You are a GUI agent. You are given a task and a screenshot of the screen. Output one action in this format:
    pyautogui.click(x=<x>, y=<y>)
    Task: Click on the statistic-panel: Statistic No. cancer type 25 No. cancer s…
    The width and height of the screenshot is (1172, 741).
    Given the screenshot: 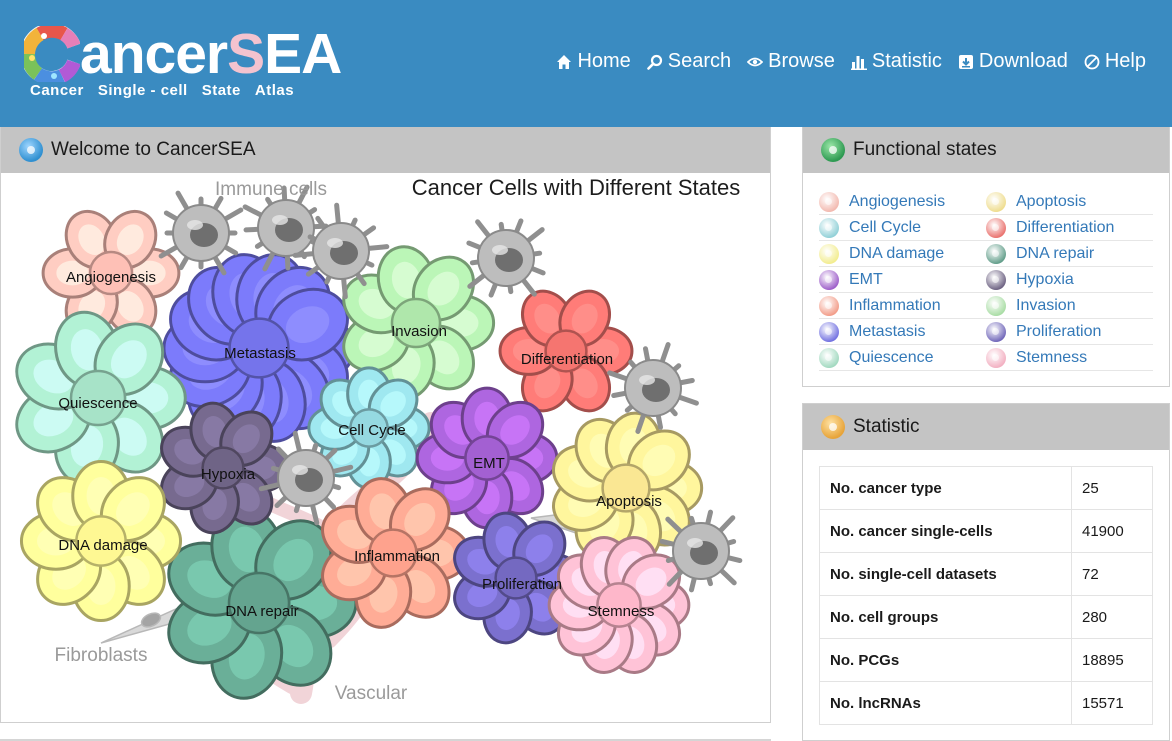 What is the action you would take?
    pyautogui.click(x=986, y=572)
    